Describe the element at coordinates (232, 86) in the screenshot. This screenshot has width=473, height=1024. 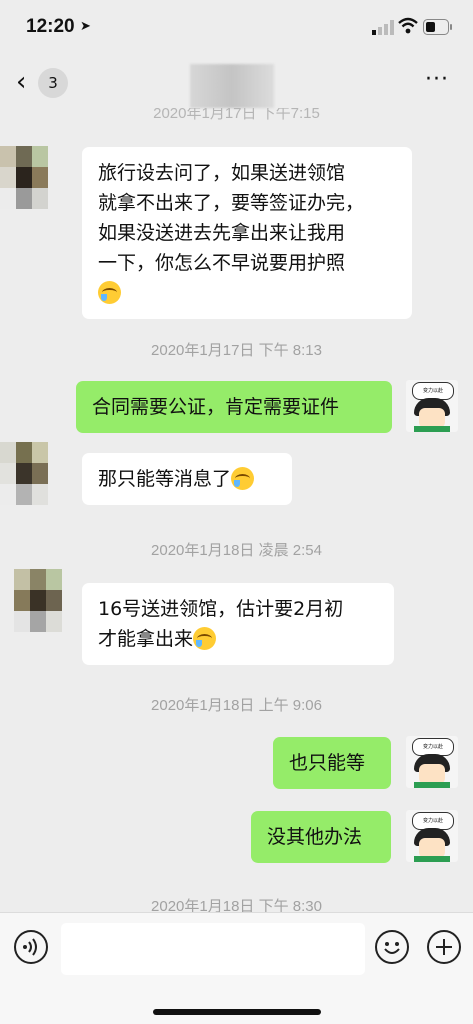
I see `chat-title-blurred` at that location.